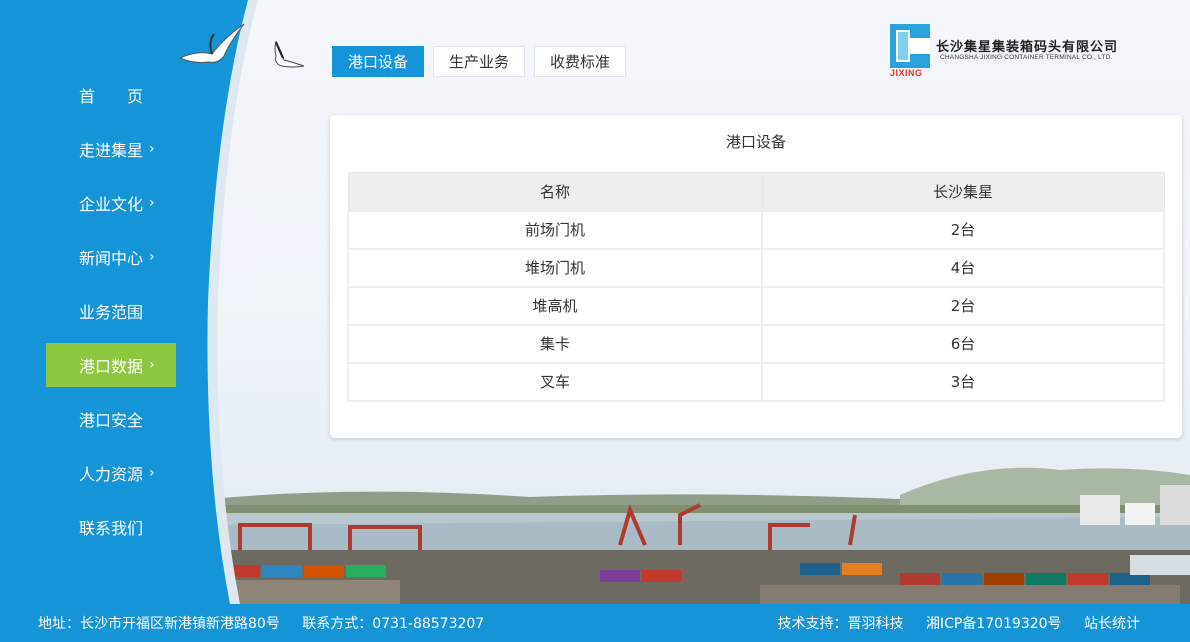 The image size is (1190, 642). I want to click on sidebar-item-port-safety: 港口安全, so click(111, 419).